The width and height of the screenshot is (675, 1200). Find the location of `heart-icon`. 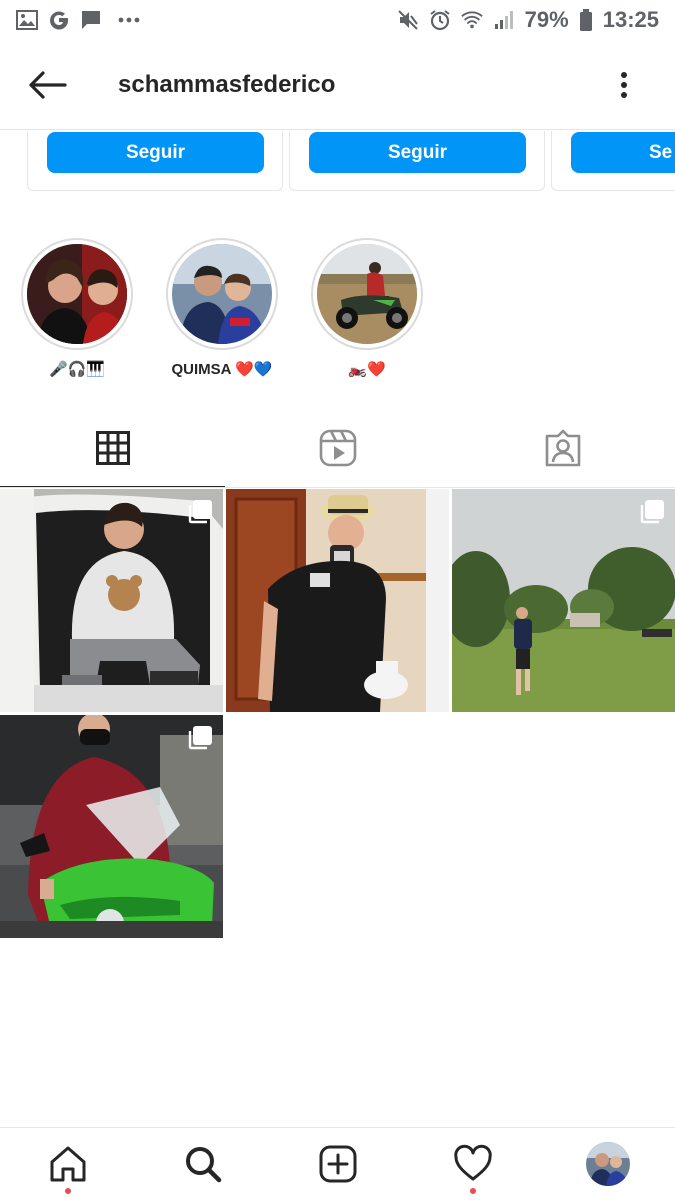

heart-icon is located at coordinates (472, 1162).